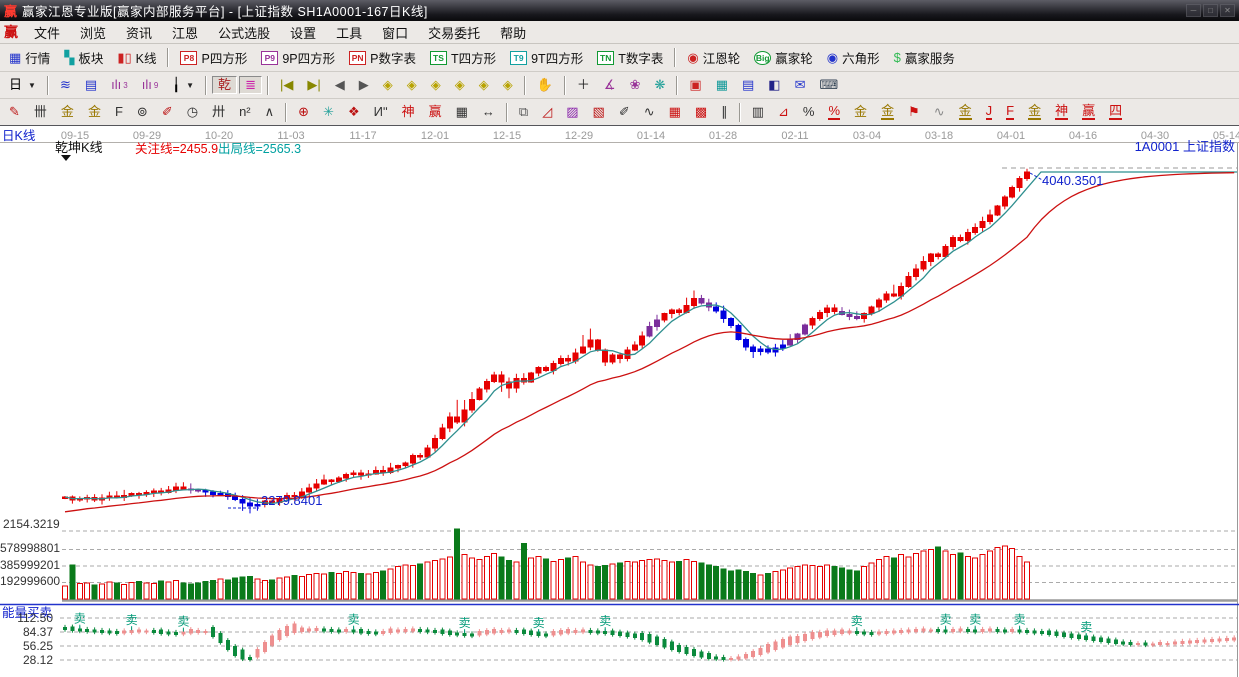 The height and width of the screenshot is (677, 1239). Describe the element at coordinates (783, 112) in the screenshot. I see `percent-zone-icon: ⊿` at that location.